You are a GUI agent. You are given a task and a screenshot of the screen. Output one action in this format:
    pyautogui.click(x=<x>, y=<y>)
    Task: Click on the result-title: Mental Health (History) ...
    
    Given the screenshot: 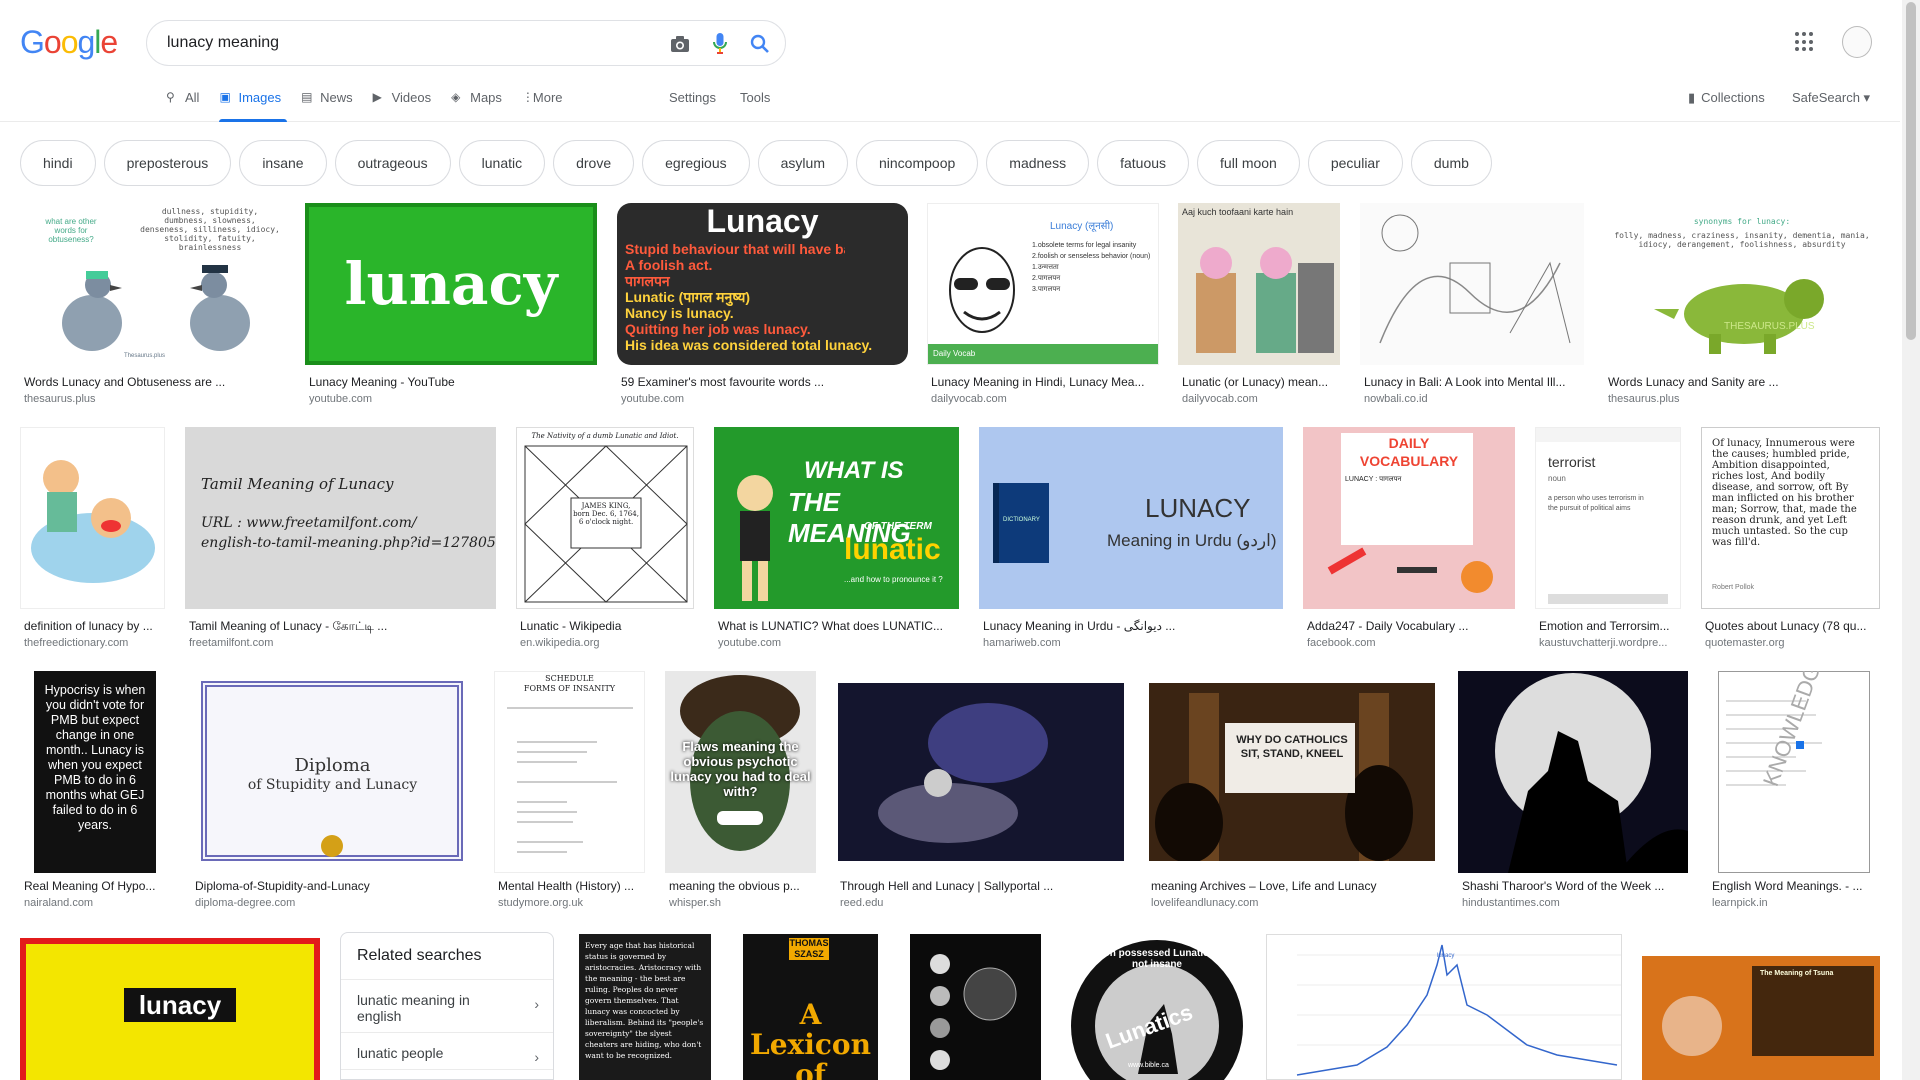 What is the action you would take?
    pyautogui.click(x=570, y=886)
    